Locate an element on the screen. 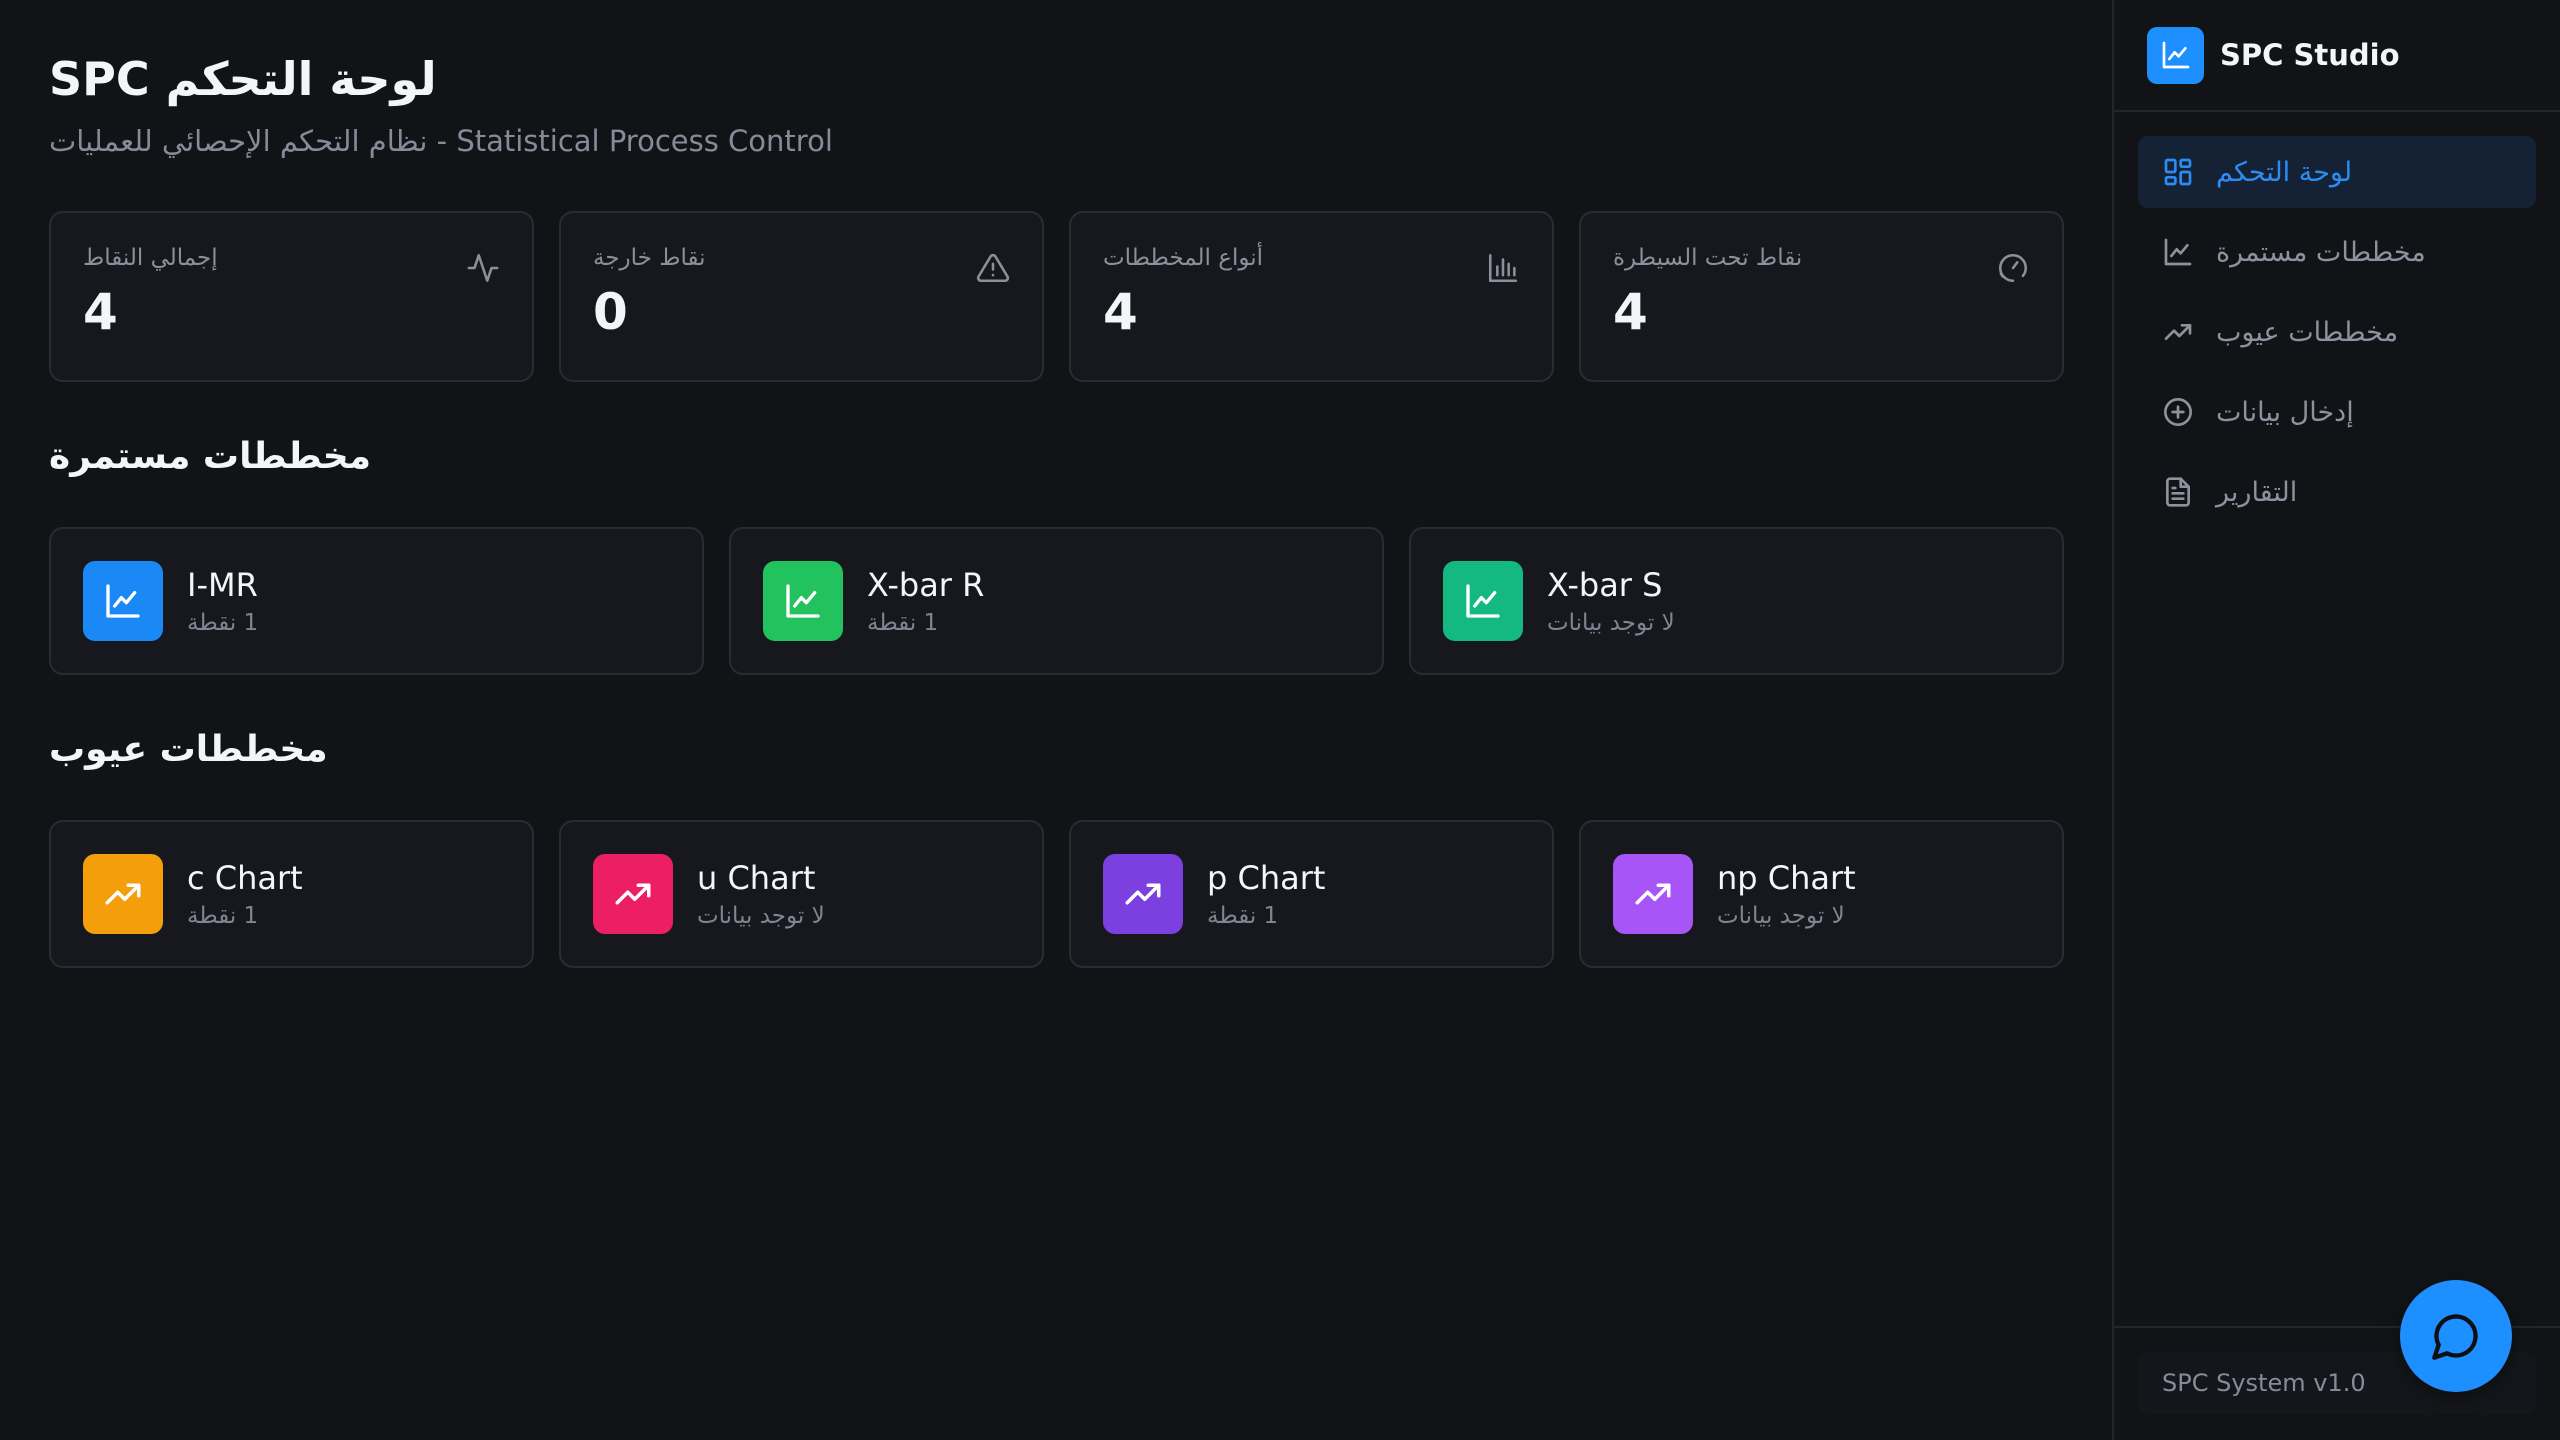 This screenshot has height=1440, width=2560. bar-chart-icon is located at coordinates (1503, 268).